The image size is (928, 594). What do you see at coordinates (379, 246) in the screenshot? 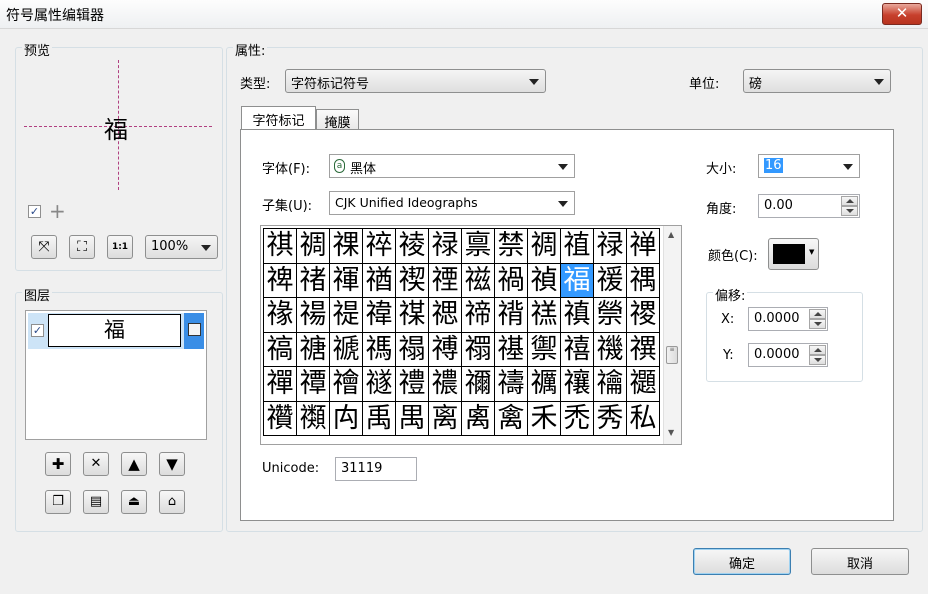
I see `glyph-cell: 祽` at bounding box center [379, 246].